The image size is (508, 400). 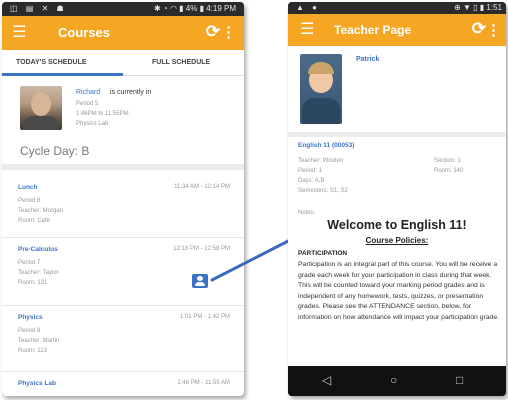 What do you see at coordinates (449, 171) in the screenshot?
I see `course-room: Room: 140` at bounding box center [449, 171].